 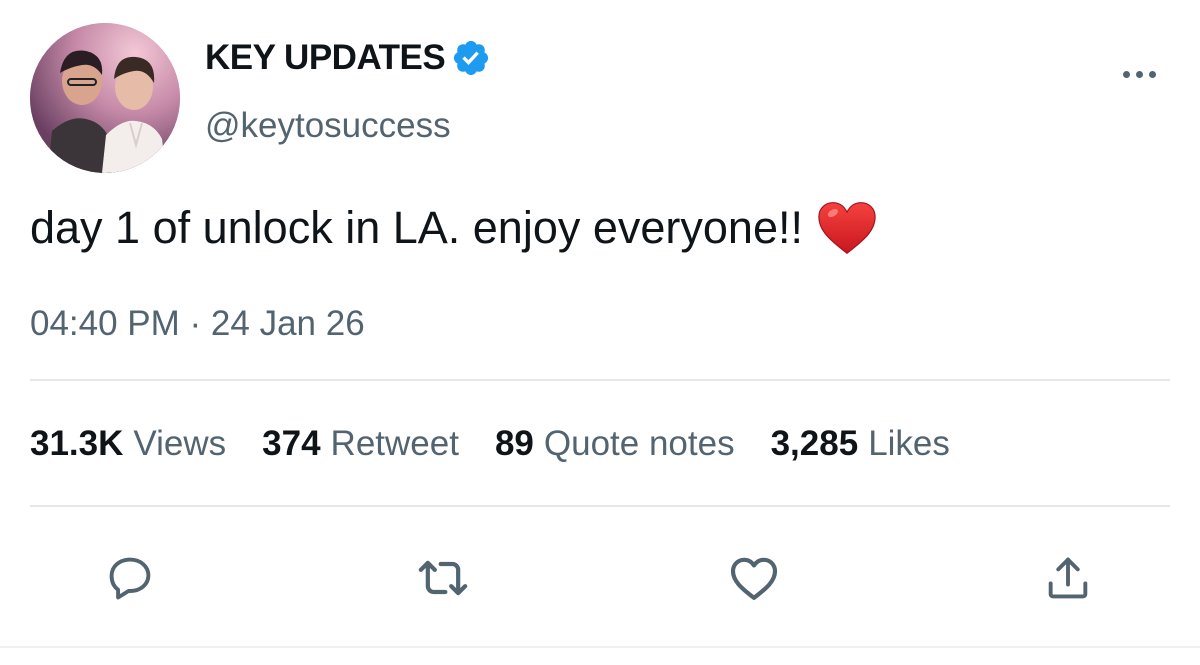 I want to click on retweet-button, so click(x=443, y=578).